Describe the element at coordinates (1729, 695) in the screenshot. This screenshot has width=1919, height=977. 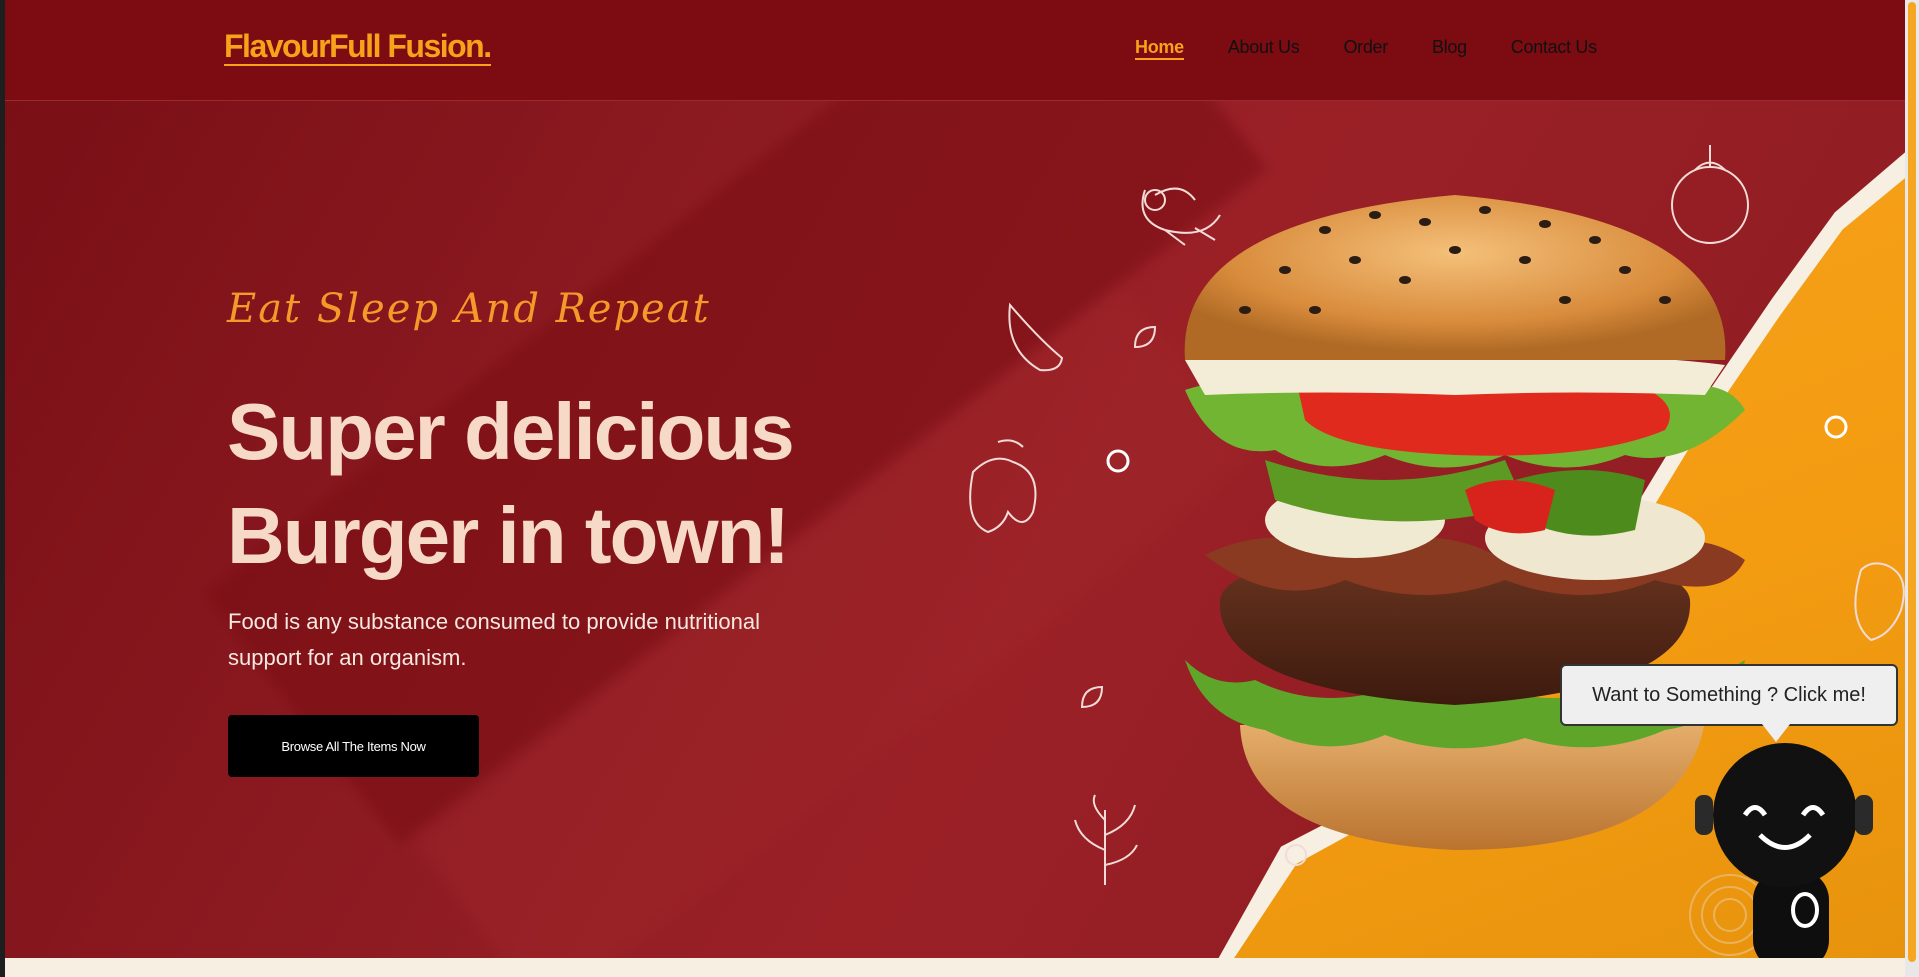
I see `chatbot-bubble: Want to Something ? Click me!` at that location.